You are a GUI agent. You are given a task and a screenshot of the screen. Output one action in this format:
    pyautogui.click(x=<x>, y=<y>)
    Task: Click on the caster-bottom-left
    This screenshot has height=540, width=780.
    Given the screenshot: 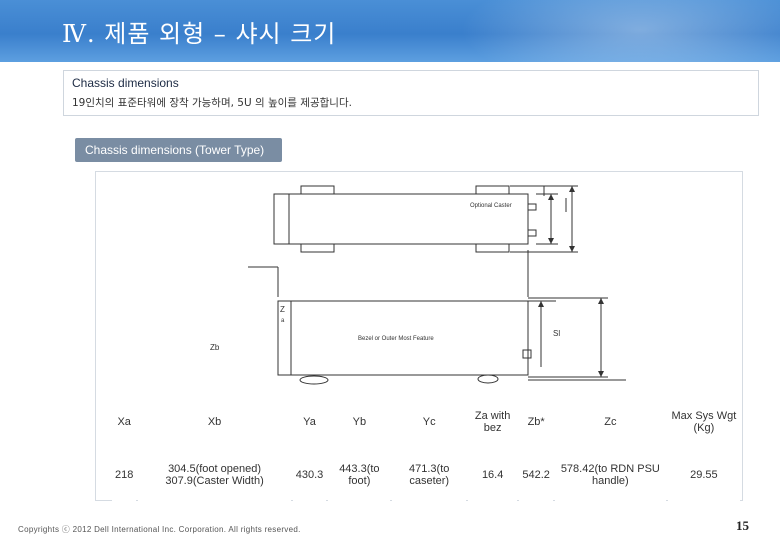 What is the action you would take?
    pyautogui.click(x=317, y=248)
    